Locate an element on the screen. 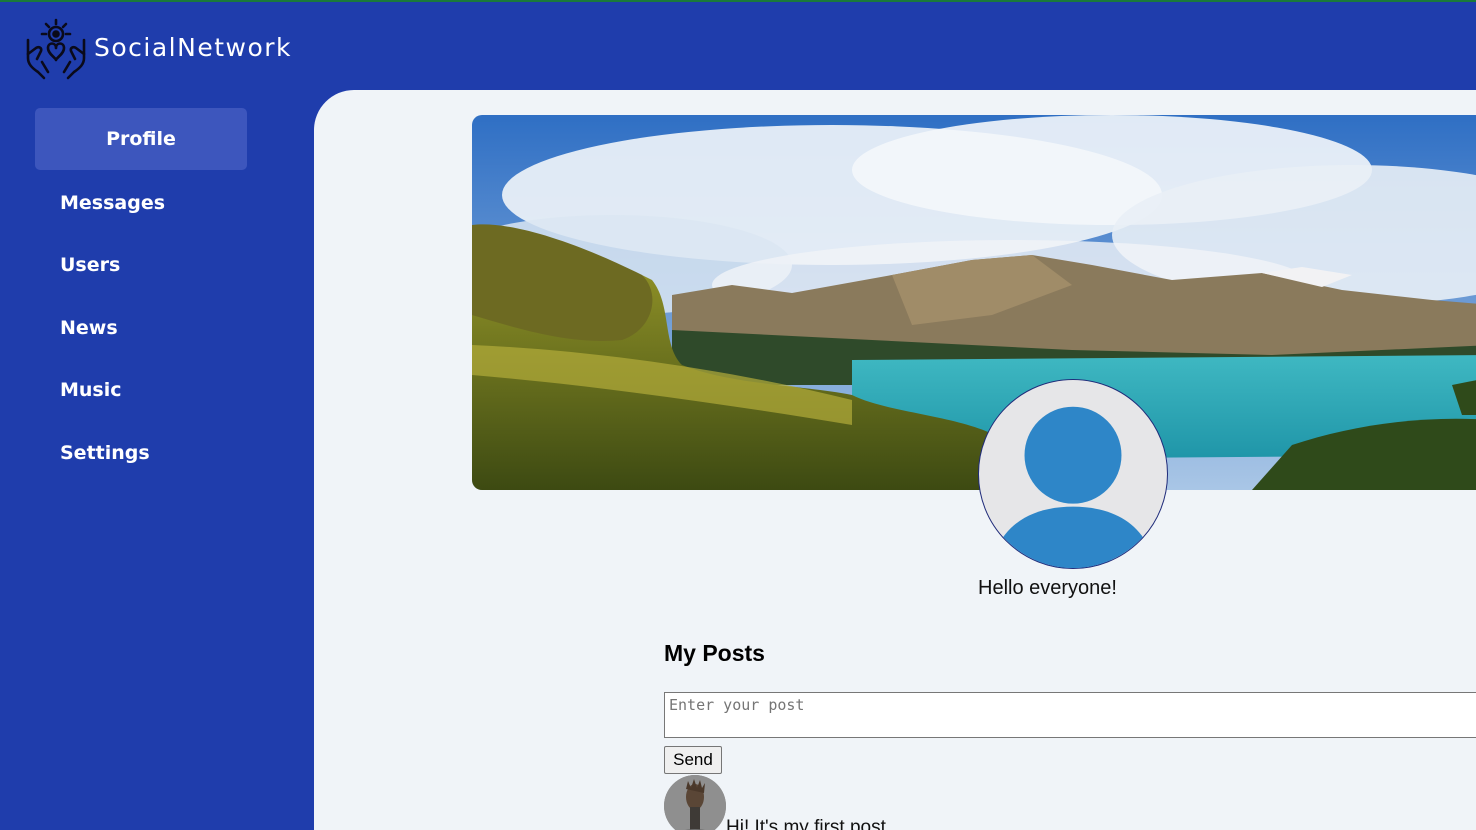  app-header: SocialNetwork is located at coordinates (738, 46).